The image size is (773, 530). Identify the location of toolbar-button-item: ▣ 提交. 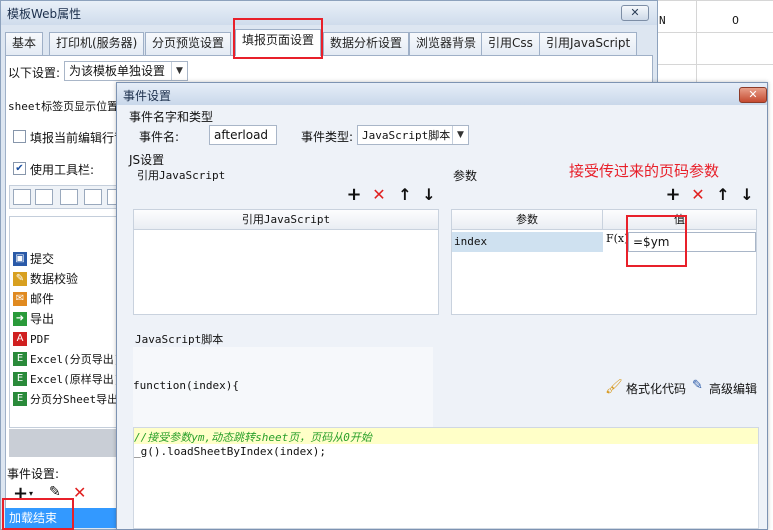
(64, 259).